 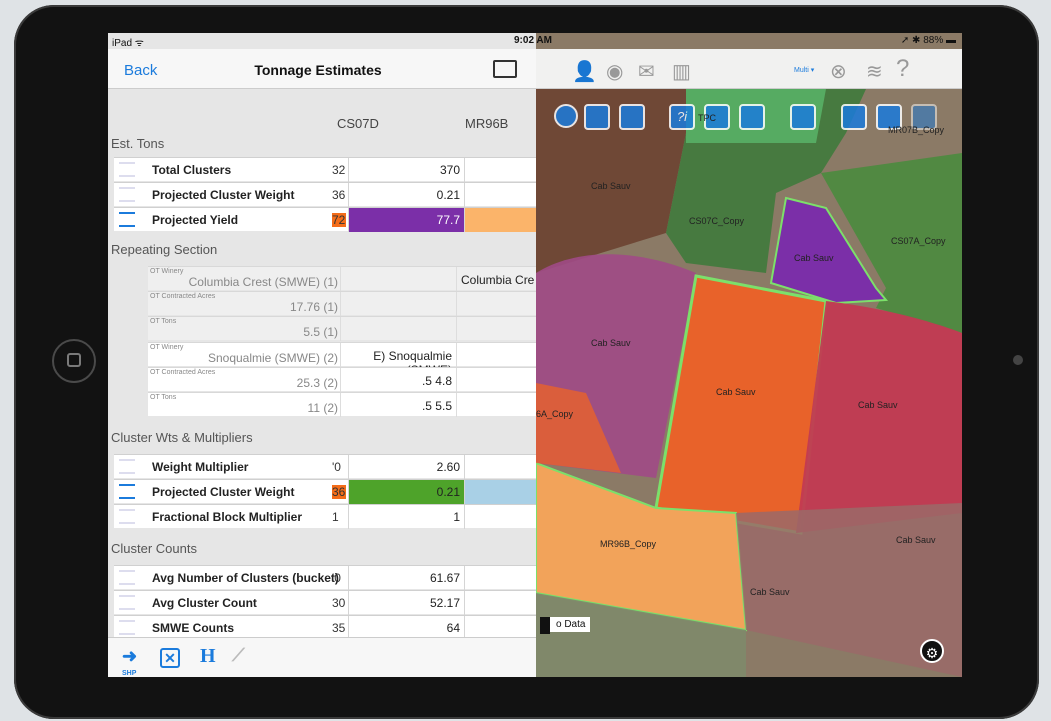 What do you see at coordinates (238, 656) in the screenshot?
I see `chart-icon: ⟋` at bounding box center [238, 656].